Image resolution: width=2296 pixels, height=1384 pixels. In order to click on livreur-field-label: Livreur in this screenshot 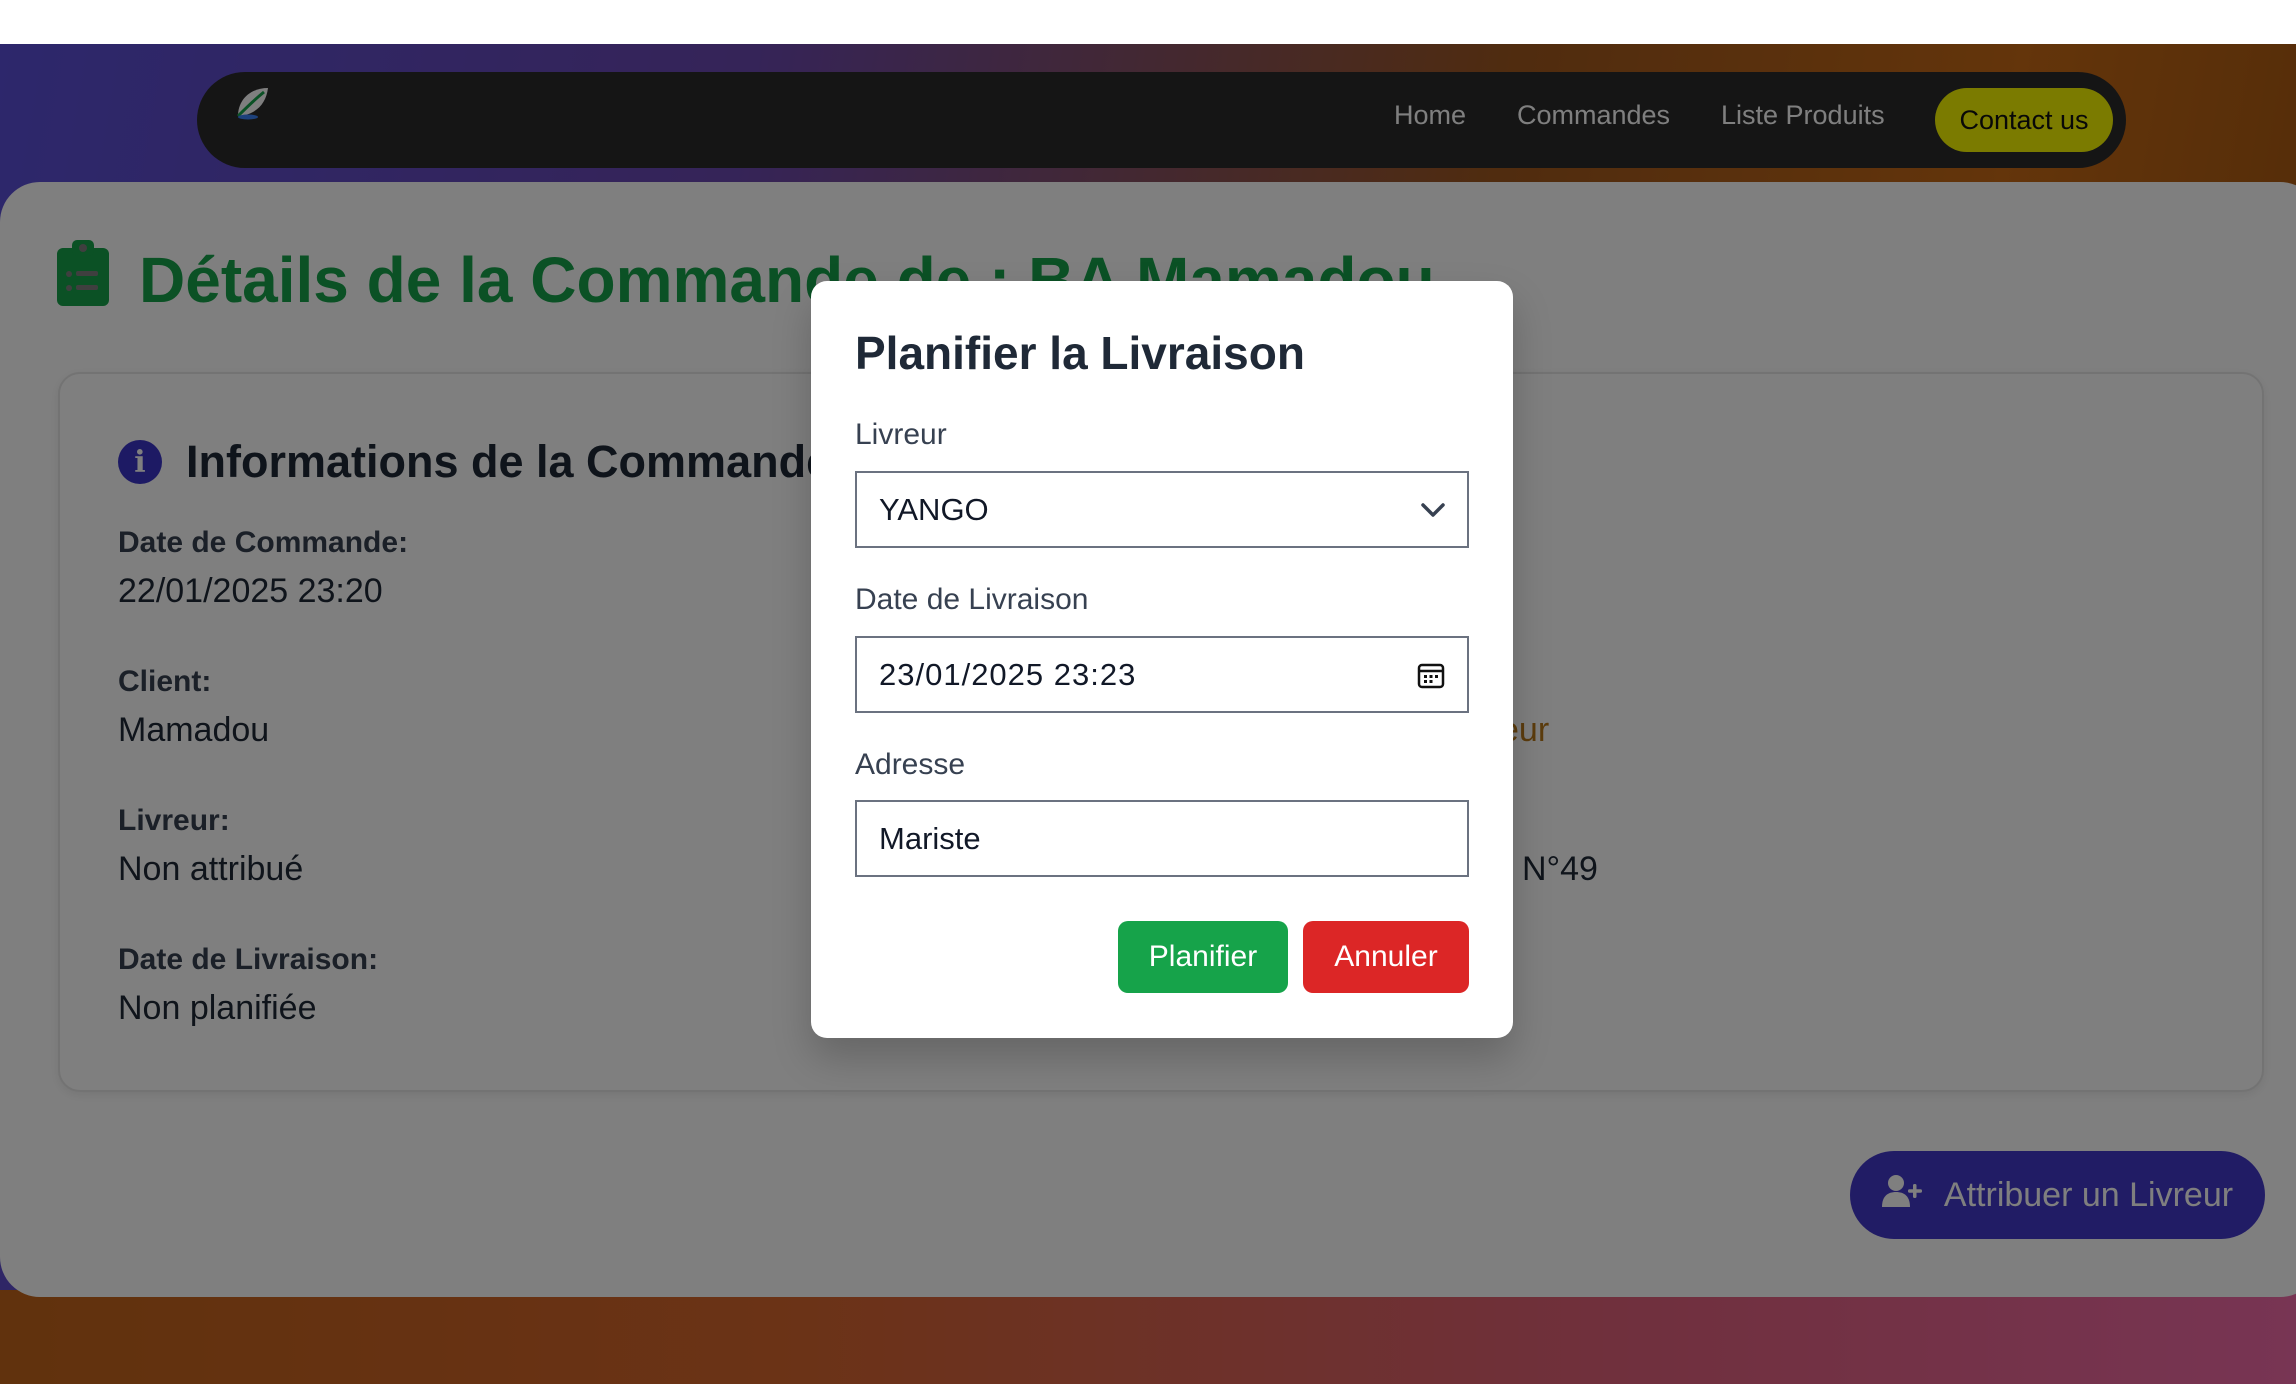, I will do `click(901, 434)`.